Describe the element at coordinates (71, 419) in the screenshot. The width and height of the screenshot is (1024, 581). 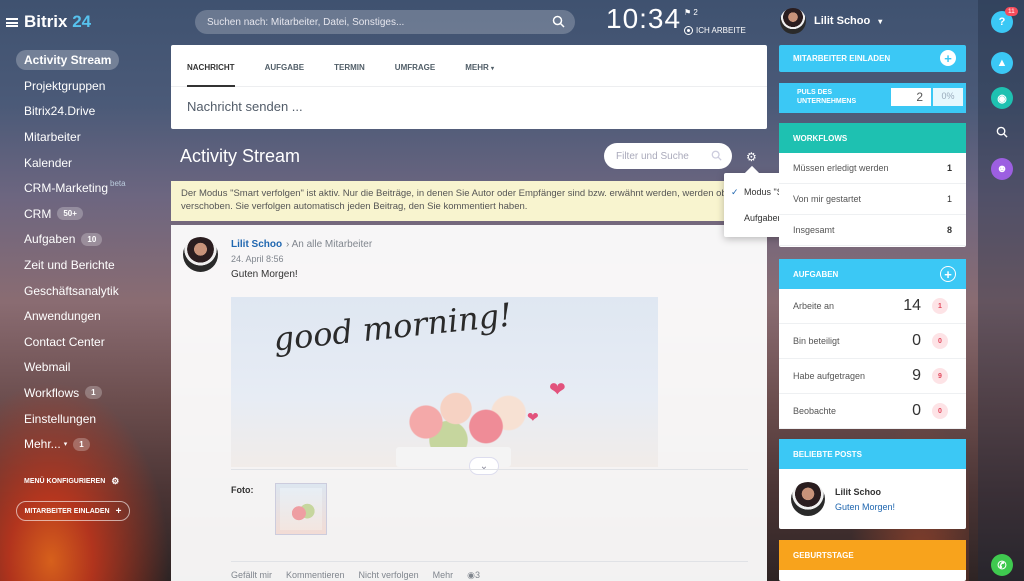
I see `sidebar-item-einstellungen: Einstellungen` at that location.